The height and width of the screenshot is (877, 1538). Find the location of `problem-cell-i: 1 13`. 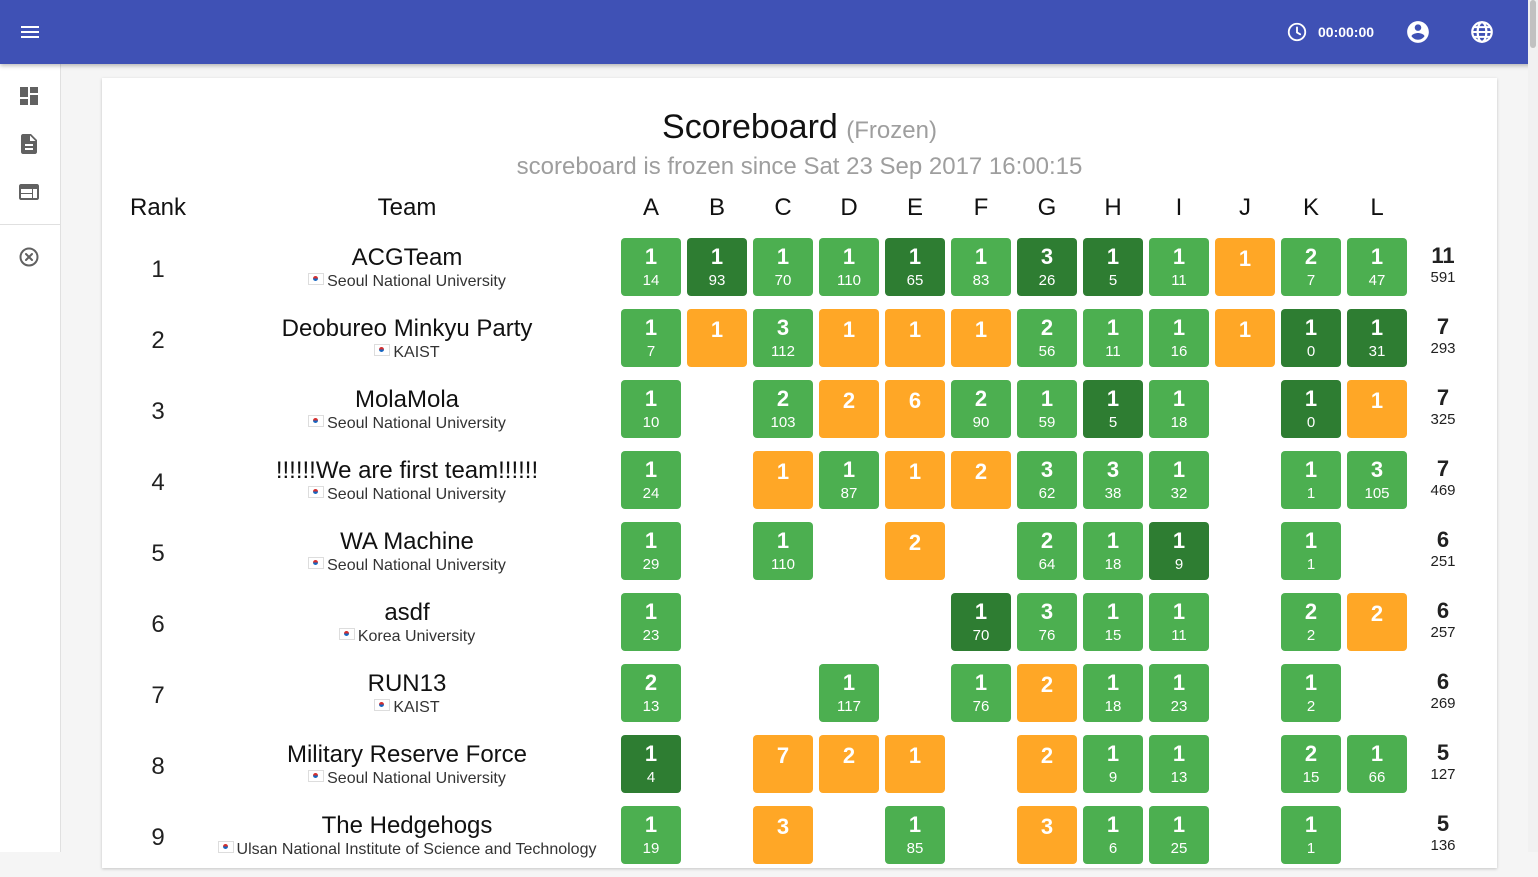

problem-cell-i: 1 13 is located at coordinates (1179, 764).